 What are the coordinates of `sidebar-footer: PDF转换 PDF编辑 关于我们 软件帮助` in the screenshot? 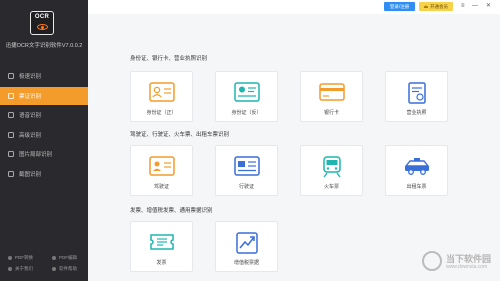 It's located at (44, 263).